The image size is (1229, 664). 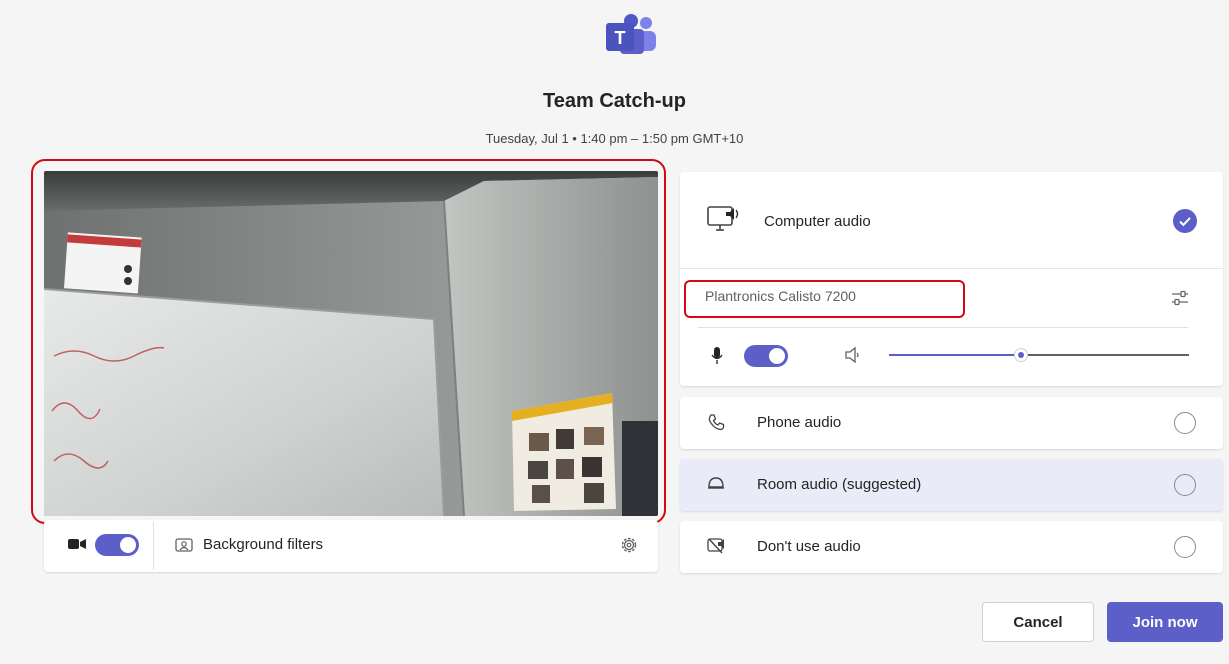 I want to click on no-audio-radio, so click(x=1185, y=547).